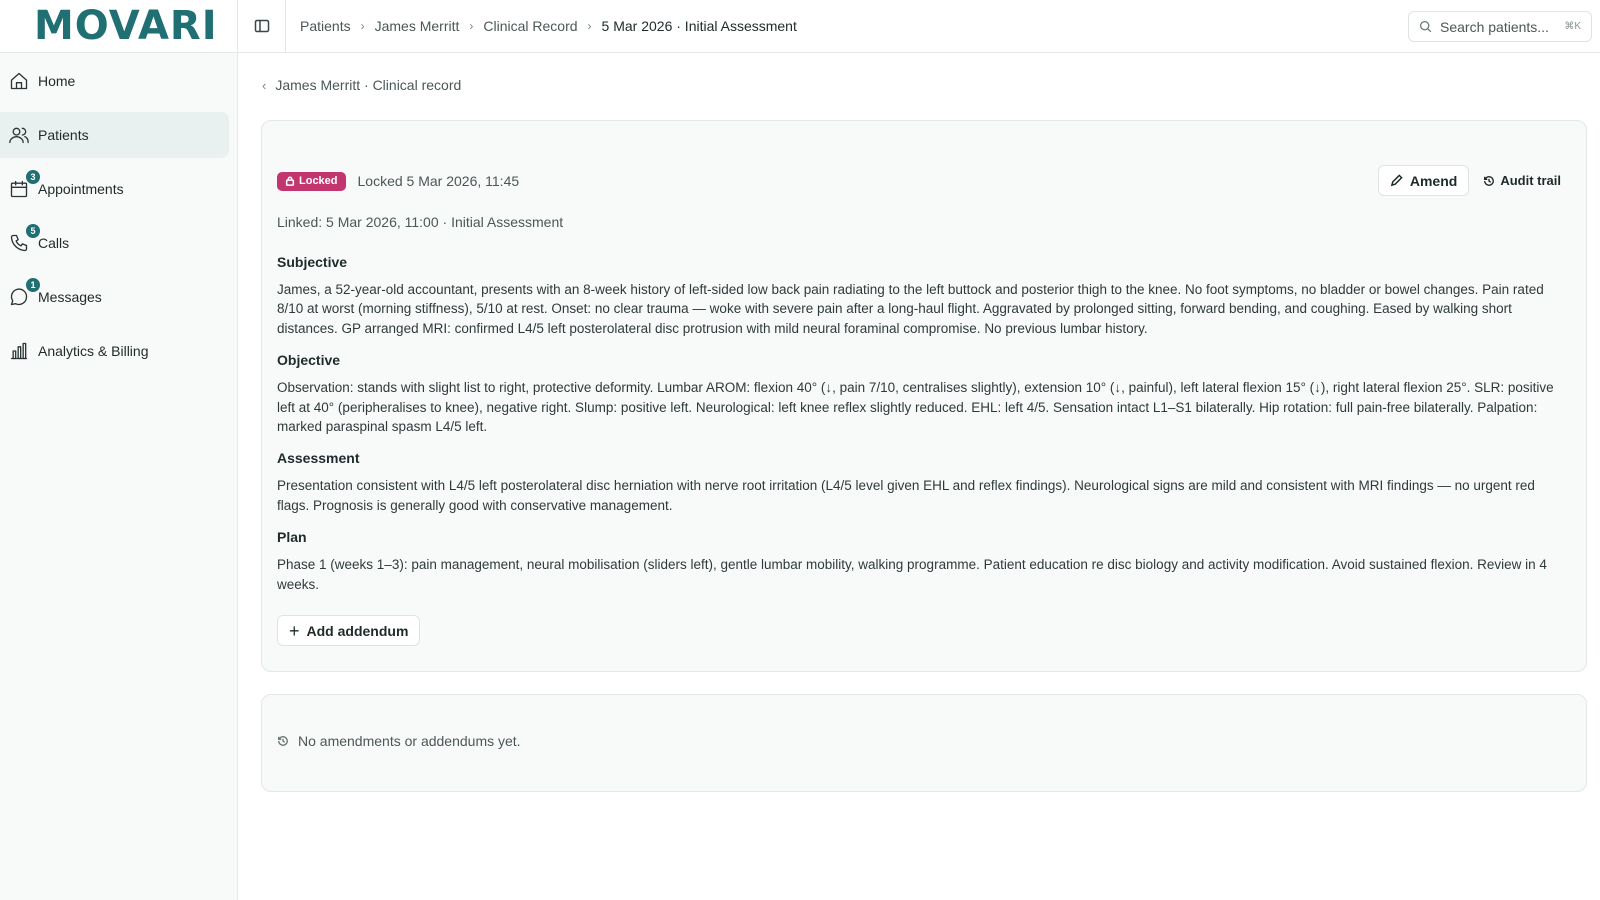 The image size is (1600, 900). I want to click on breadcrumb-patients: Patients, so click(325, 26).